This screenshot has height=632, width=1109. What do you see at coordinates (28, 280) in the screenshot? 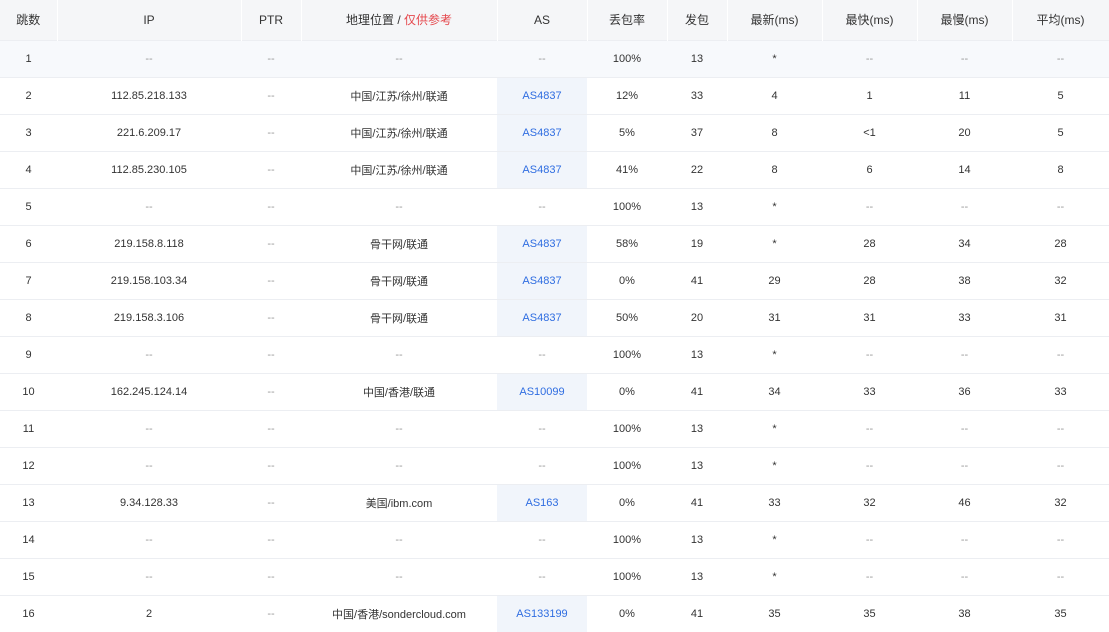
I see `cell-hop: 7` at bounding box center [28, 280].